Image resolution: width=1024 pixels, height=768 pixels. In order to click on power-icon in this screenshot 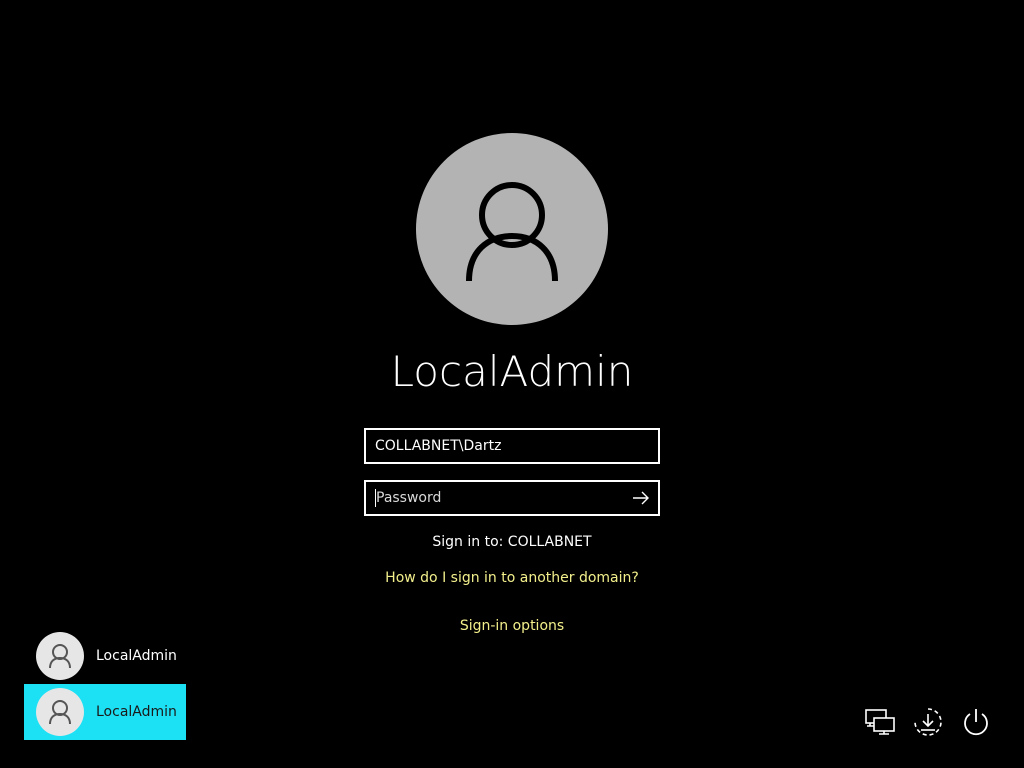, I will do `click(976, 722)`.